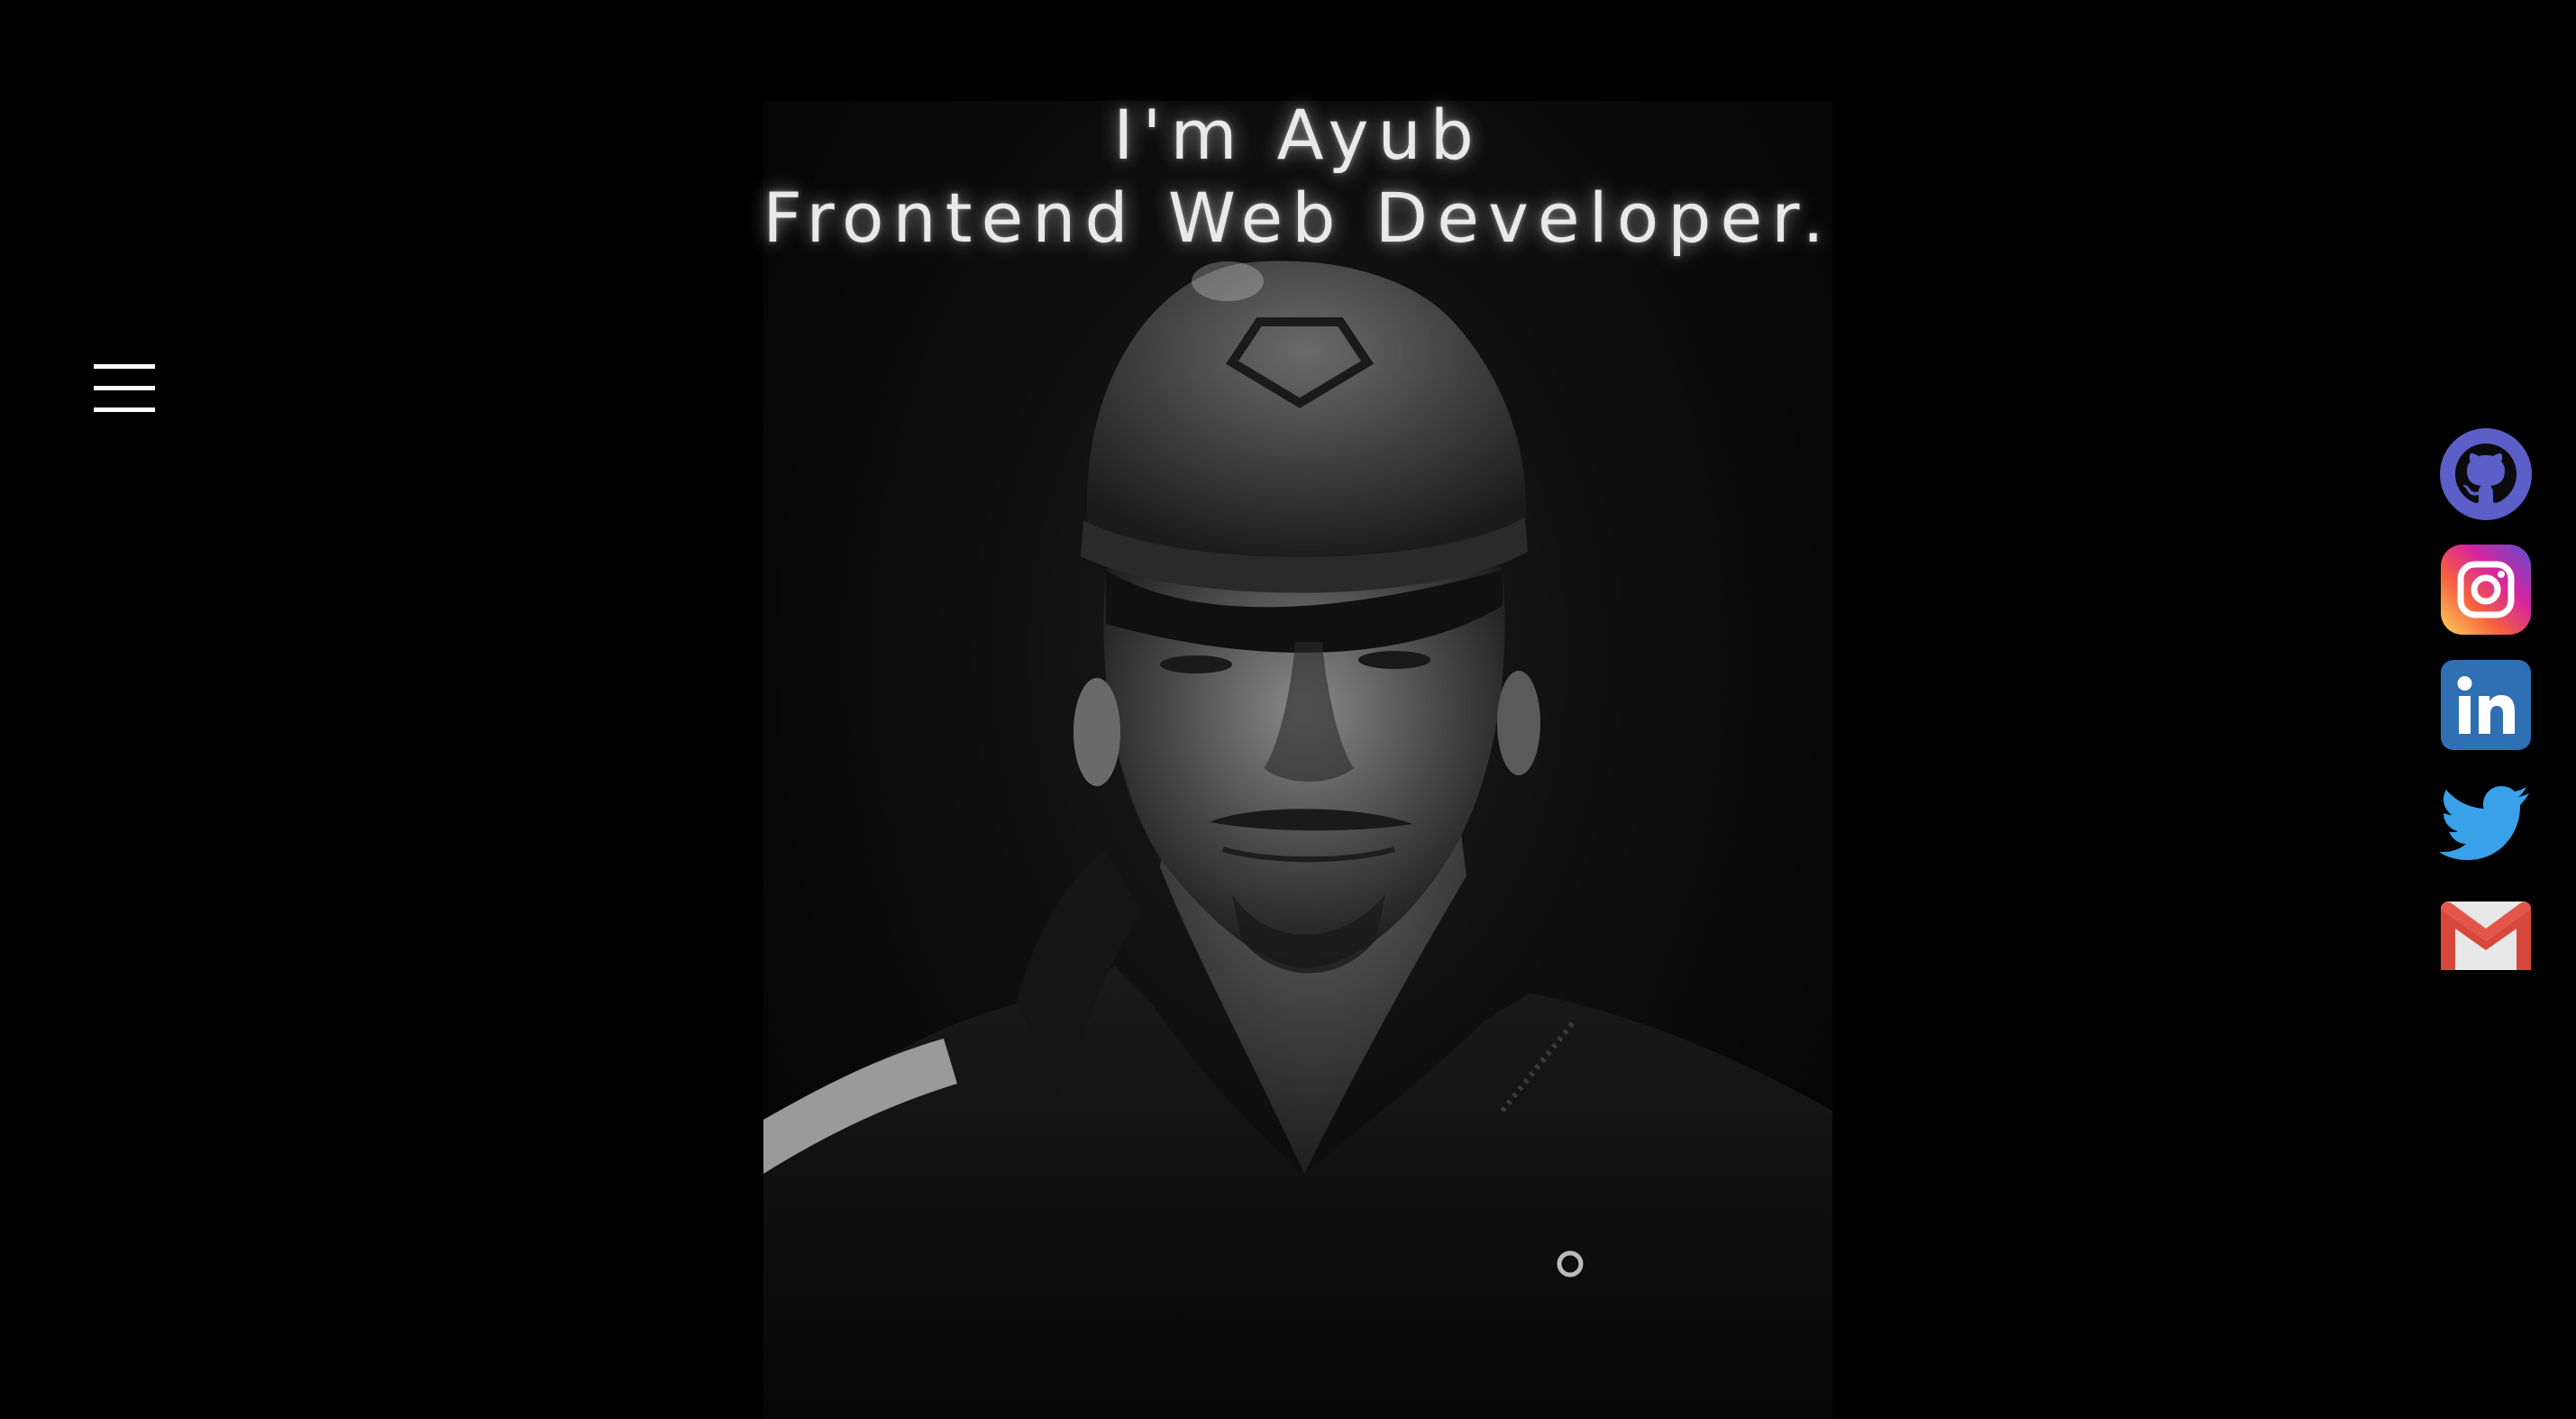 This screenshot has width=2576, height=1419. I want to click on linkedin-link, so click(2486, 705).